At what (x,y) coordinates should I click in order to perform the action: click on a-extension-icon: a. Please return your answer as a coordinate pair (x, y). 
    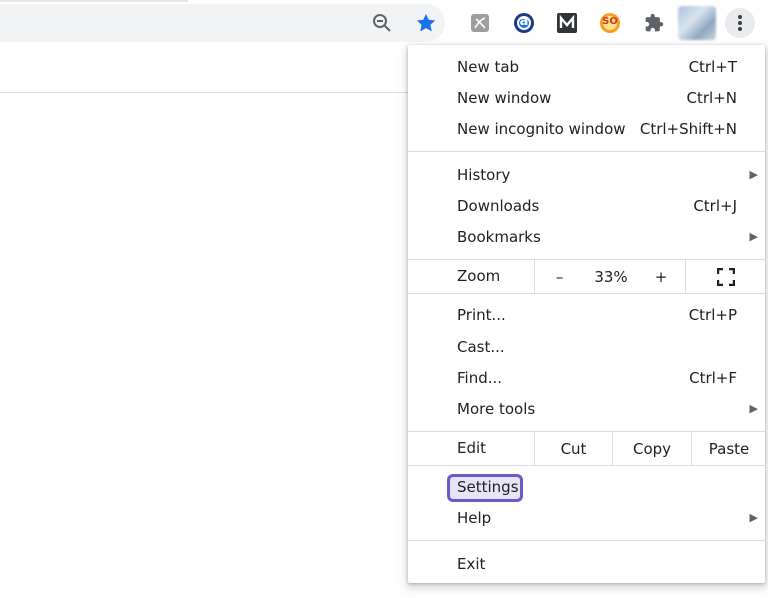
    Looking at the image, I should click on (524, 23).